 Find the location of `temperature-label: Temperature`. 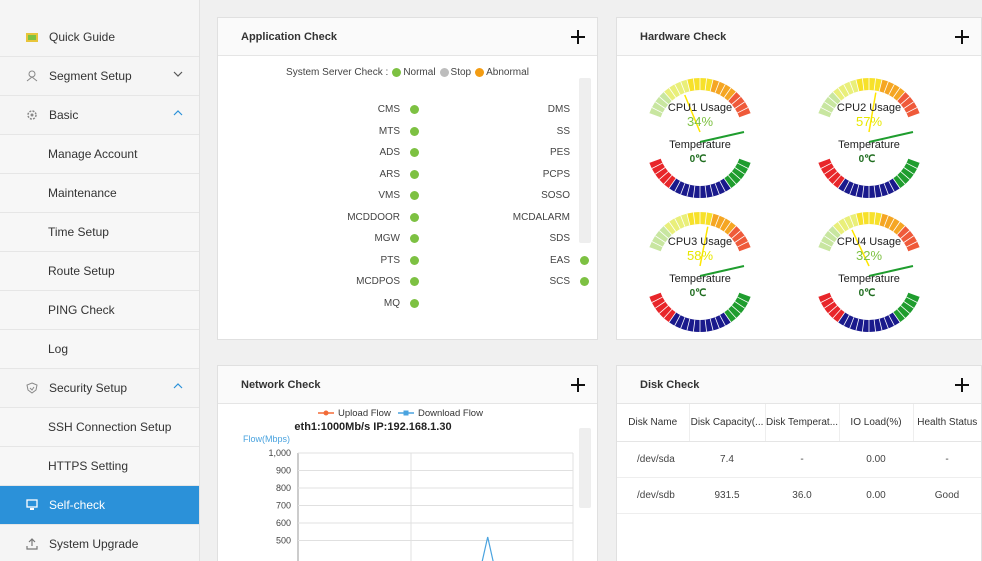

temperature-label: Temperature is located at coordinates (700, 145).